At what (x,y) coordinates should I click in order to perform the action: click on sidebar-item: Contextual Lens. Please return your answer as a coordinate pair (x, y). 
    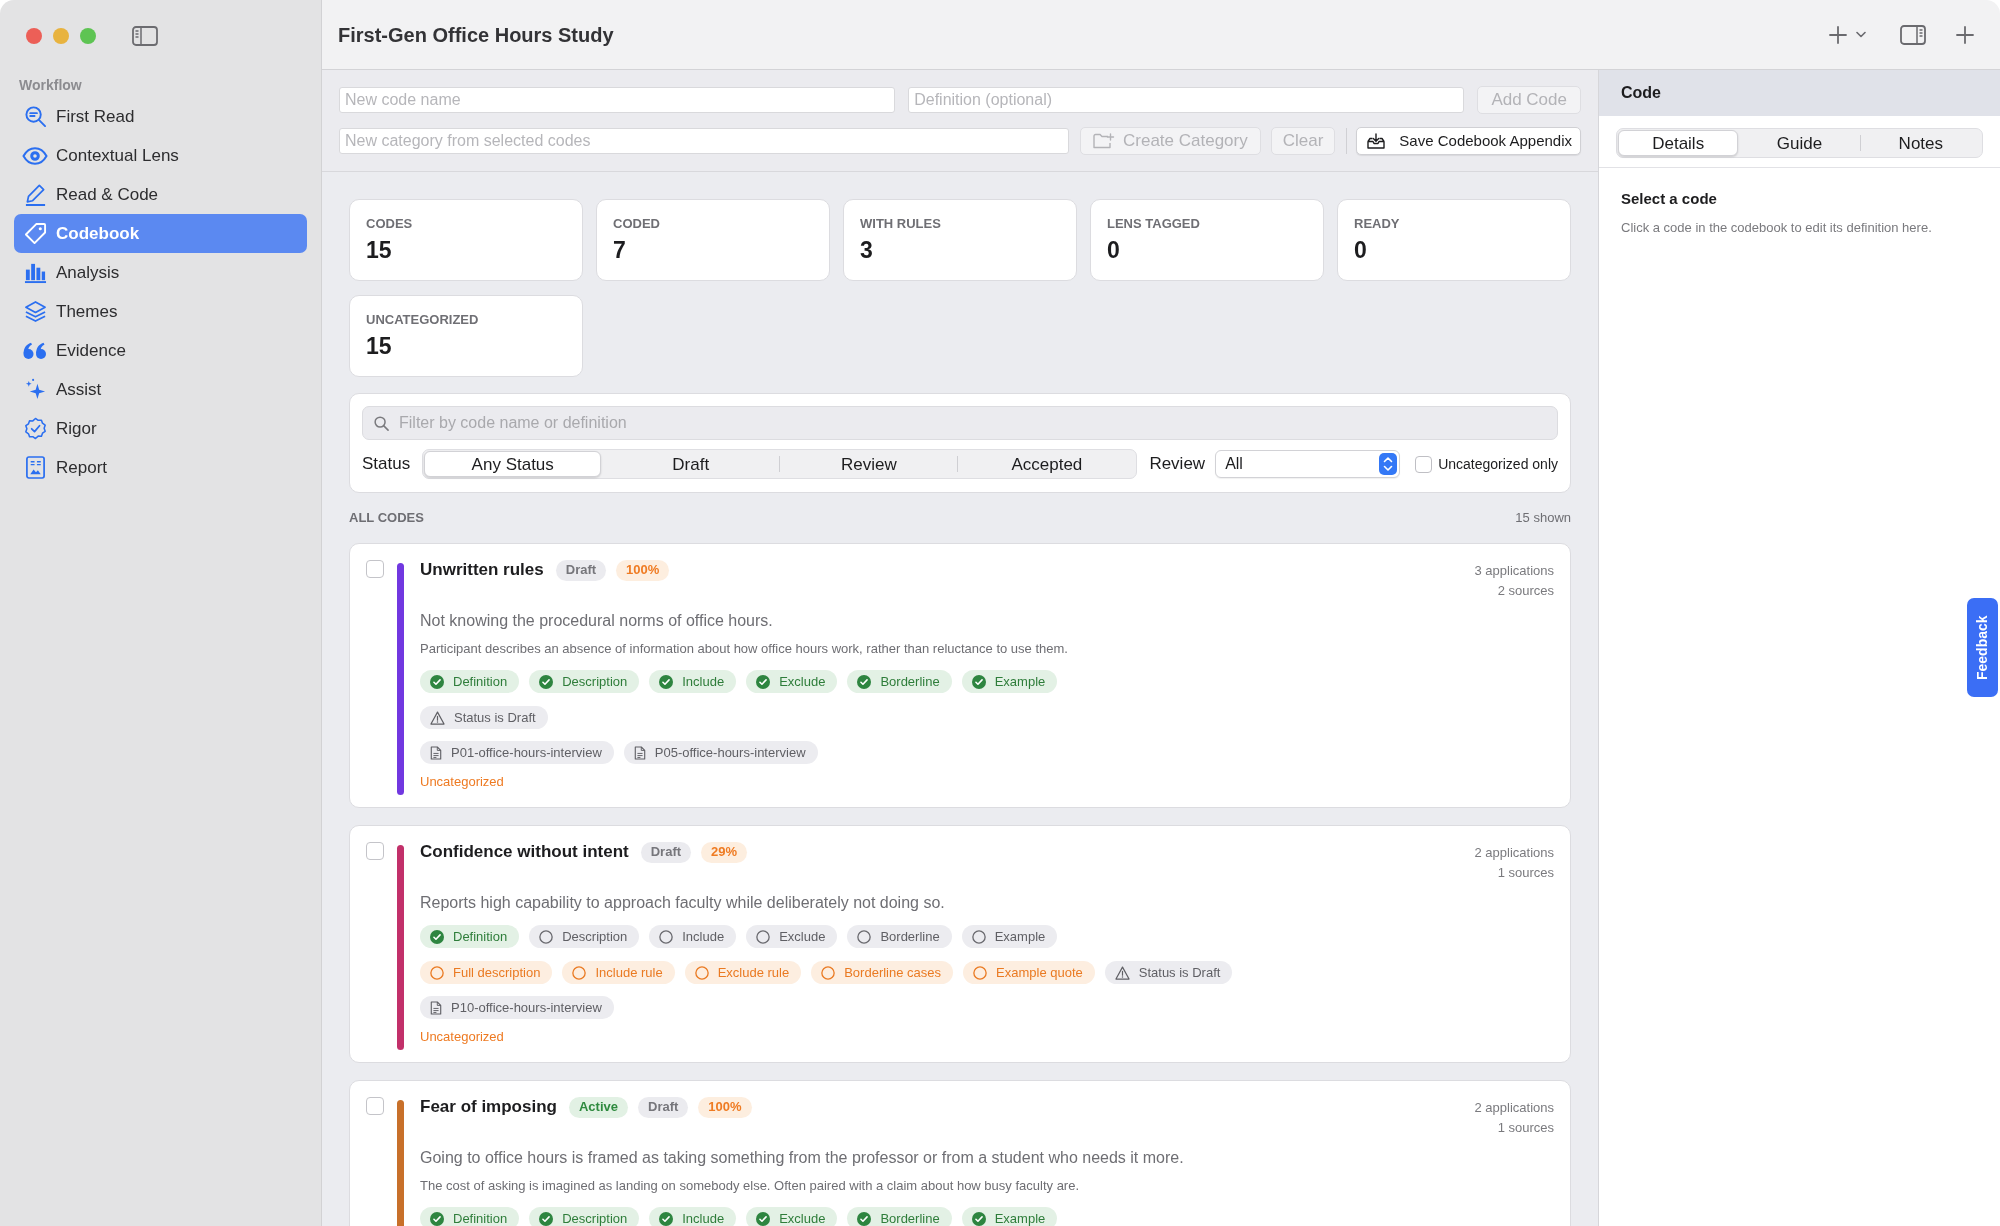
    Looking at the image, I should click on (160, 155).